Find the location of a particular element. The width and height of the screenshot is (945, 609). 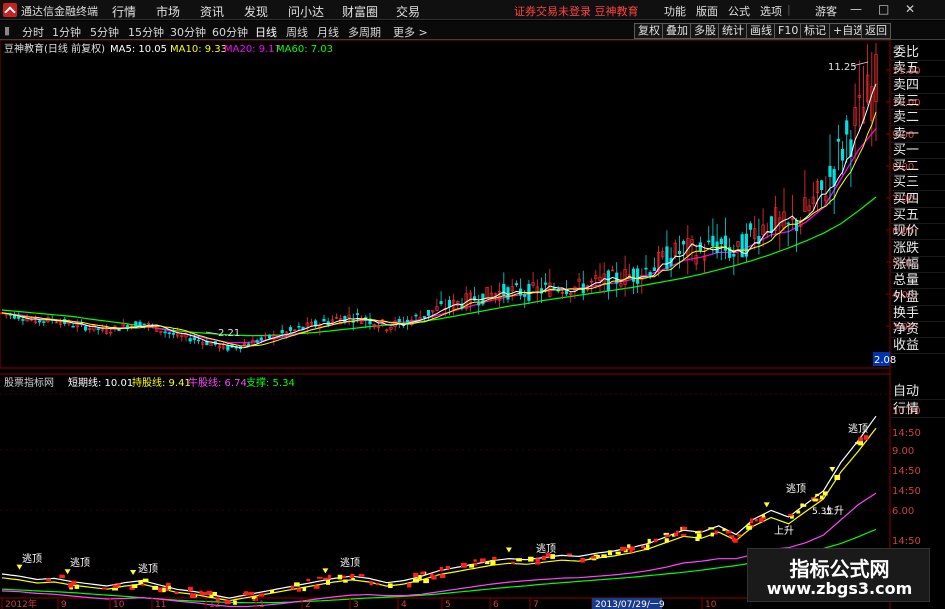

menu-trade: 交易 is located at coordinates (408, 11).